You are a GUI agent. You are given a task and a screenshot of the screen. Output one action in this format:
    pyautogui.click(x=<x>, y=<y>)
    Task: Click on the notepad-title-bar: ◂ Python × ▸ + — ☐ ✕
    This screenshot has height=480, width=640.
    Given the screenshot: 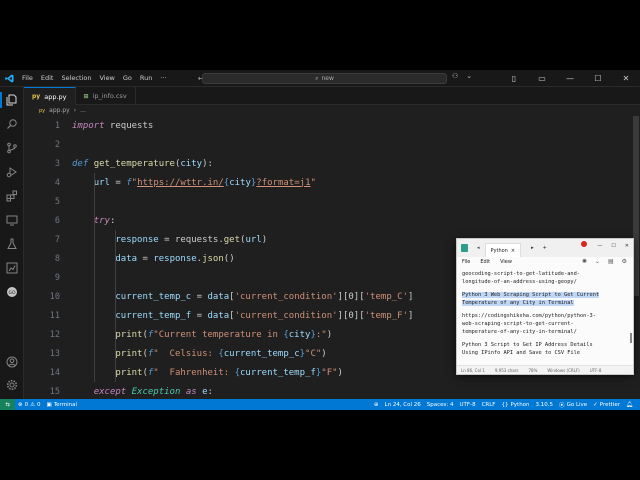 What is the action you would take?
    pyautogui.click(x=545, y=248)
    